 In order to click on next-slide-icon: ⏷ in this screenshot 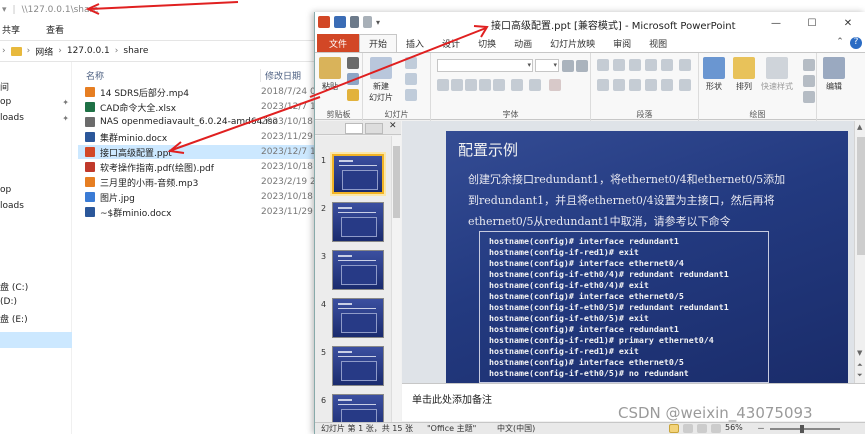, I will do `click(860, 375)`.